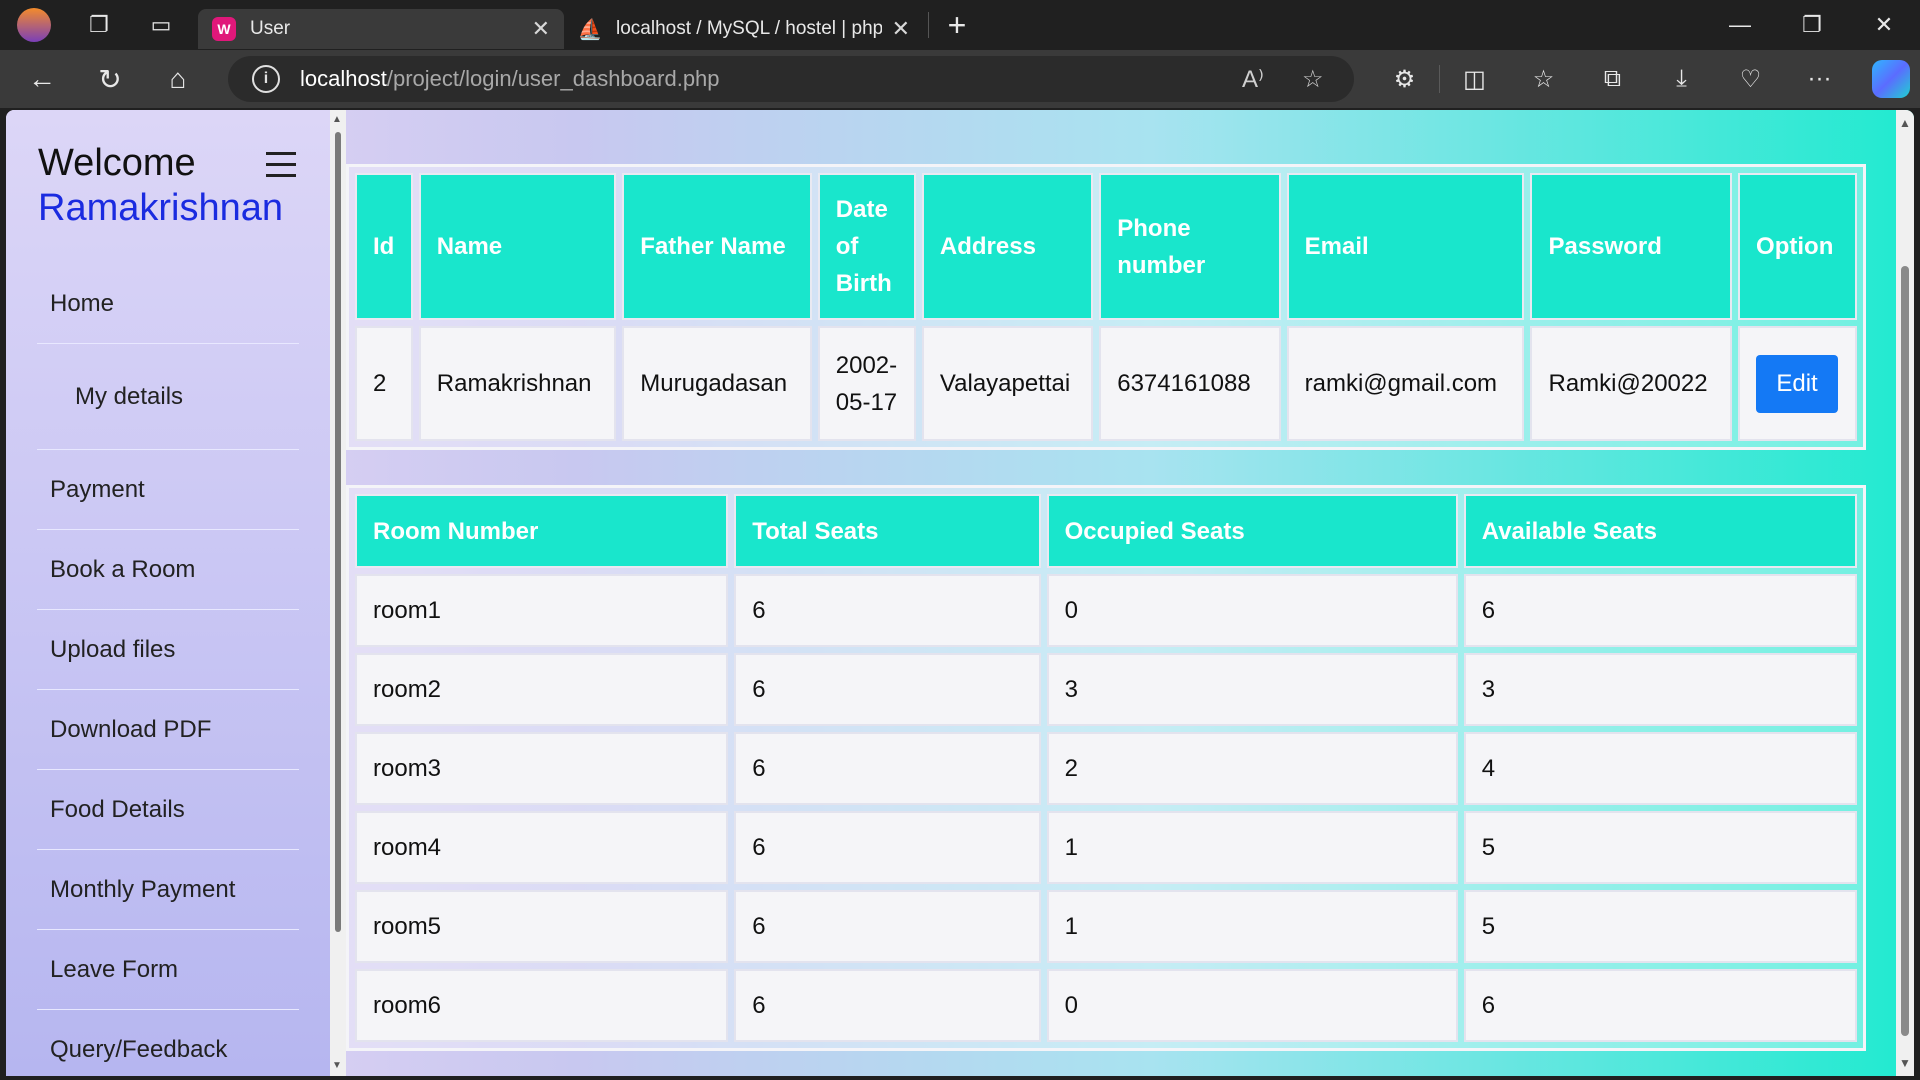 The height and width of the screenshot is (1080, 1920). I want to click on read-aloud-icon: A⁾, so click(1253, 79).